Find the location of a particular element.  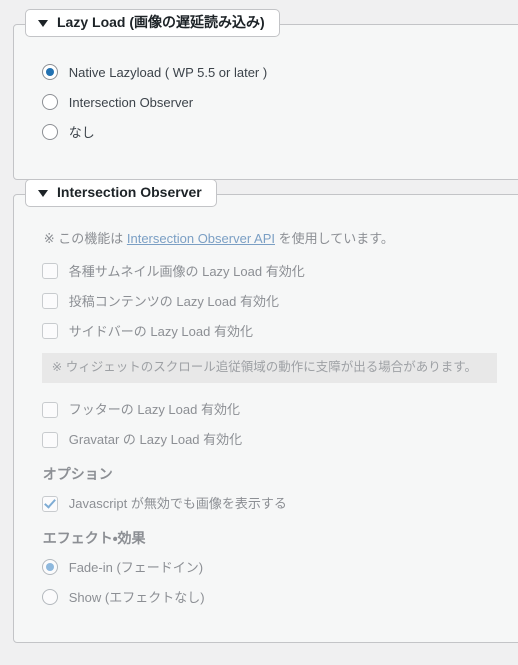

radio-label-fade-in: Fade-in (フェードイン) is located at coordinates (136, 567).